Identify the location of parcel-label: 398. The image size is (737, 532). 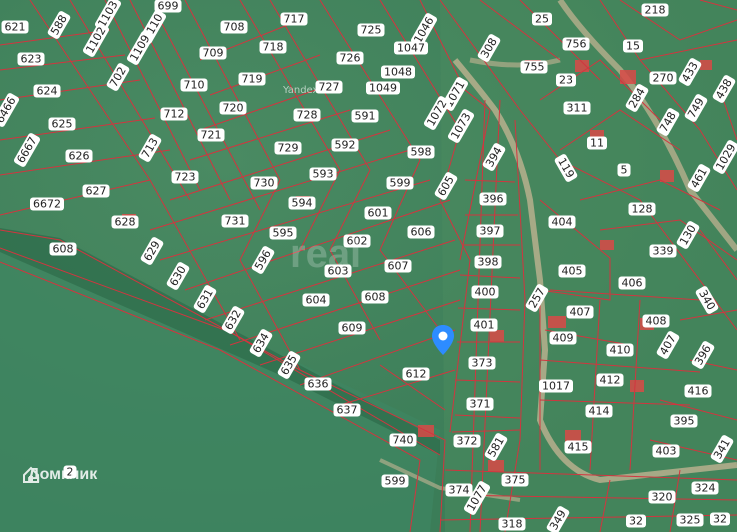
(488, 262).